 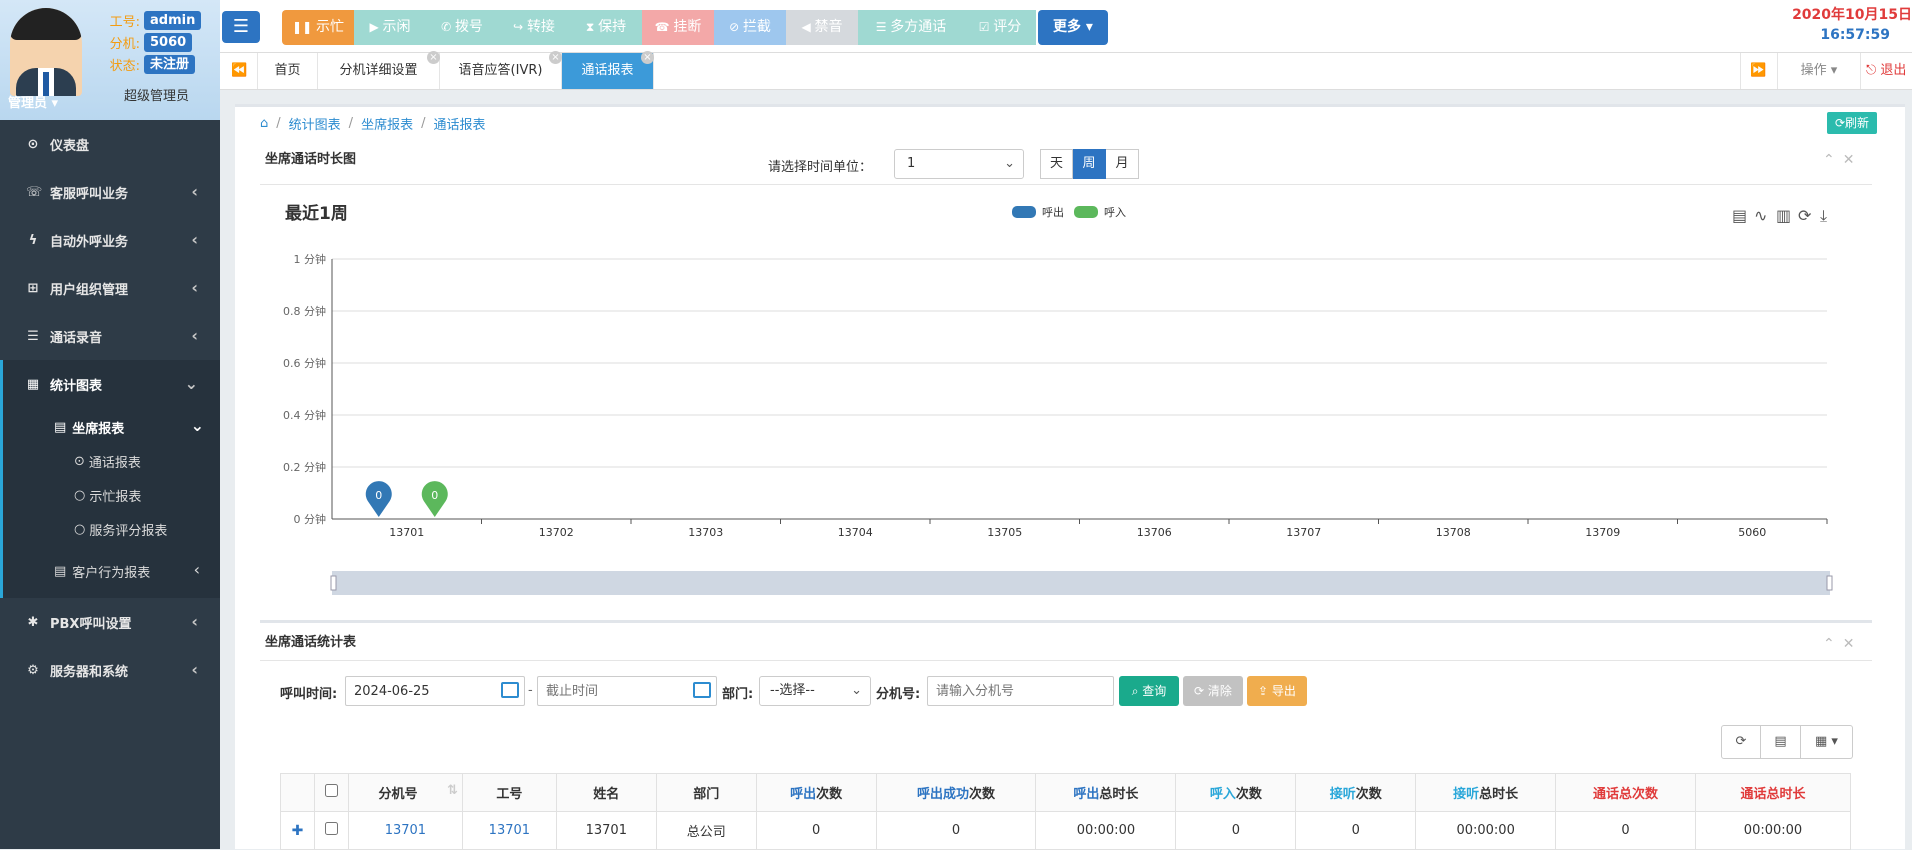 I want to click on hourglass-icon: ⧗, so click(x=592, y=27).